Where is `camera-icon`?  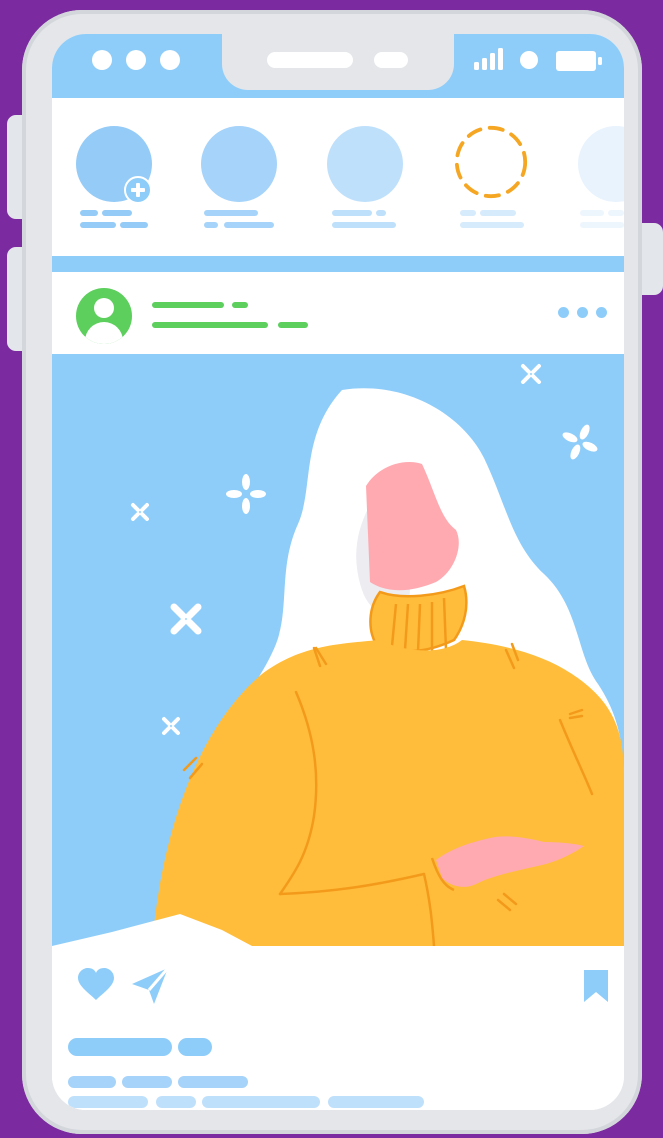 camera-icon is located at coordinates (391, 60).